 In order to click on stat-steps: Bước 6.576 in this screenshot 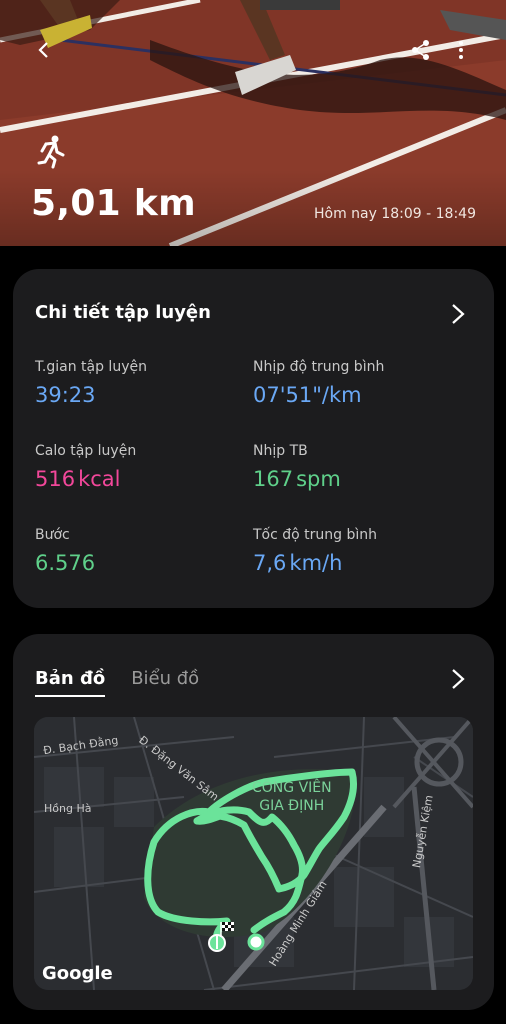, I will do `click(65, 551)`.